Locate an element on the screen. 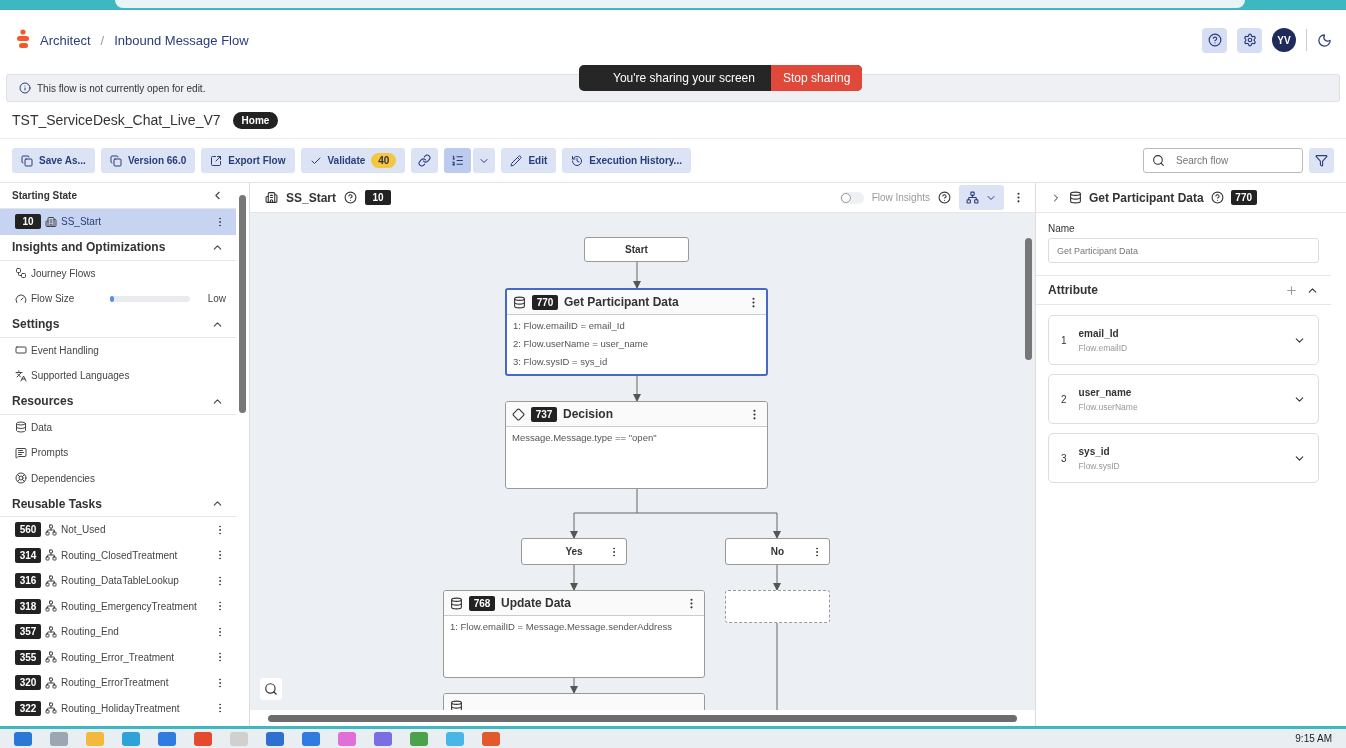 Image resolution: width=1346 pixels, height=748 pixels. banner-text: This flow is not currently open for edit. is located at coordinates (121, 88).